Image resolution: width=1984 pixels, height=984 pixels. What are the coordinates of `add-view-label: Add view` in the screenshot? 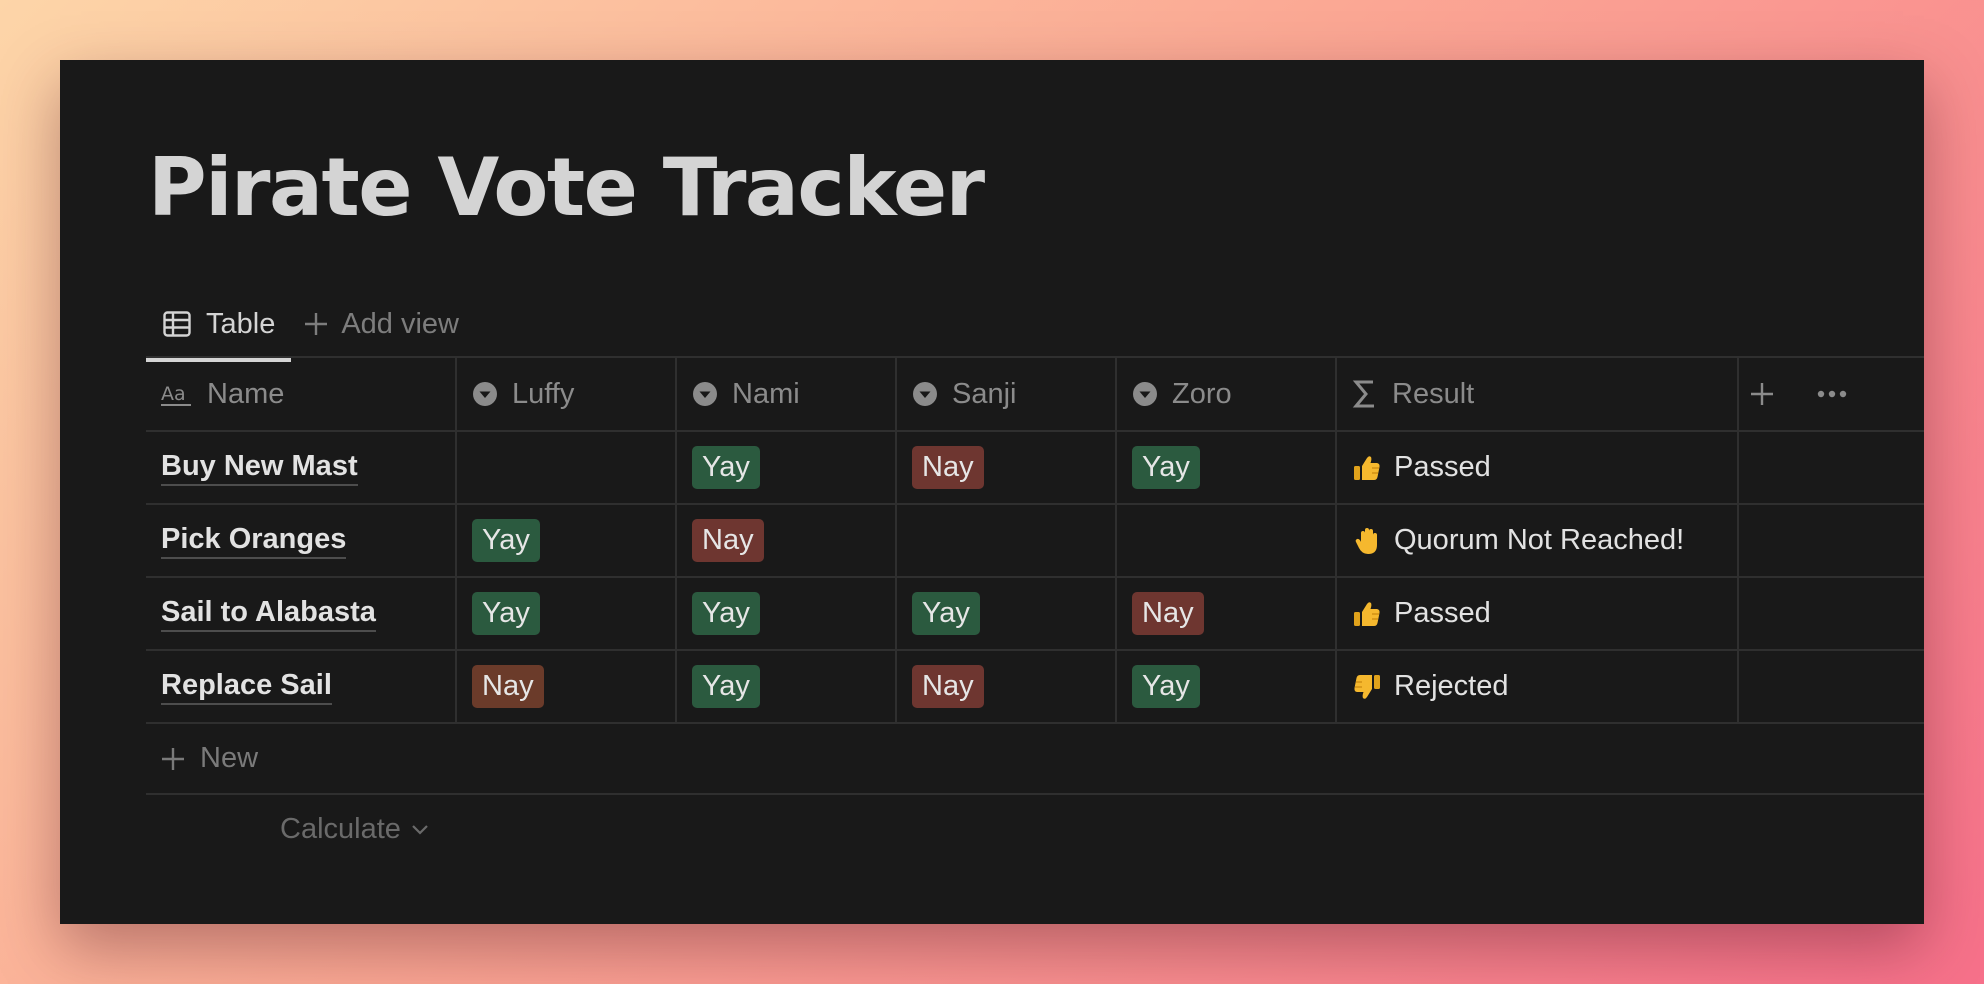 It's located at (400, 323).